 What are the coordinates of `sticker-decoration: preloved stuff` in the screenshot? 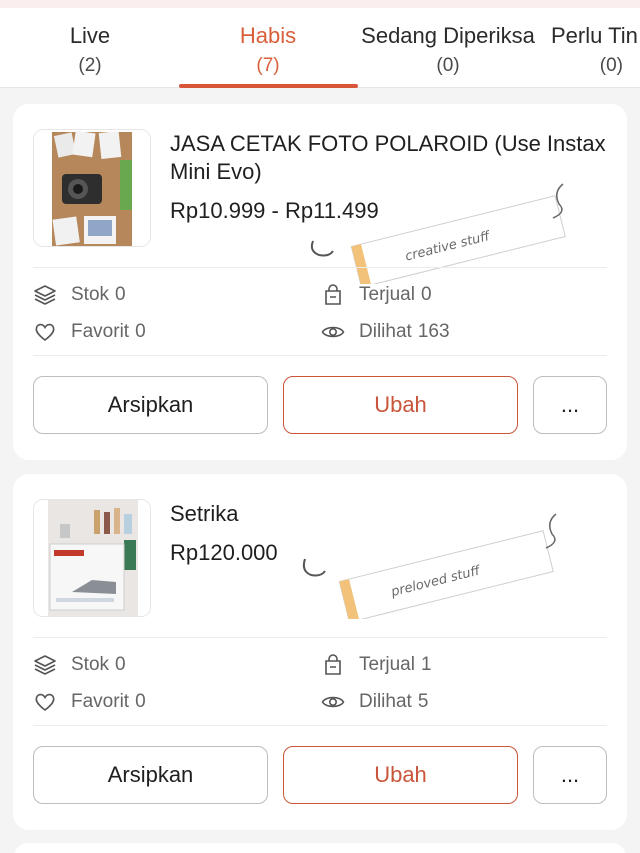 It's located at (429, 566).